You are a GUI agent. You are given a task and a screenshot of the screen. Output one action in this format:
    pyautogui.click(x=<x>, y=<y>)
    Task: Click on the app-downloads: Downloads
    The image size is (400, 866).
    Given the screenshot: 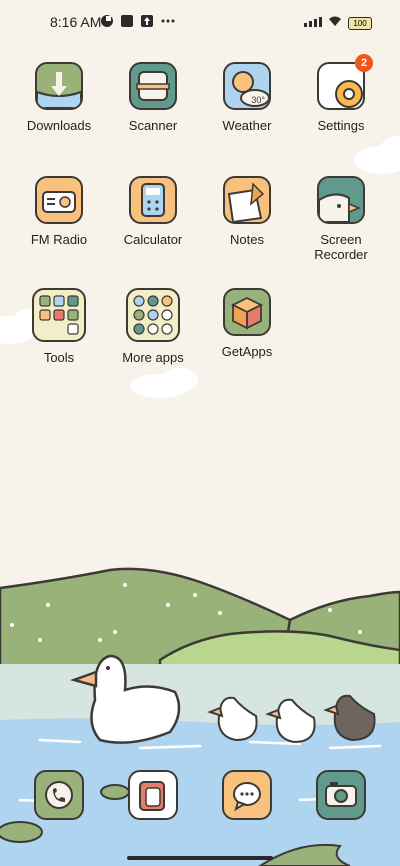 What is the action you would take?
    pyautogui.click(x=59, y=97)
    